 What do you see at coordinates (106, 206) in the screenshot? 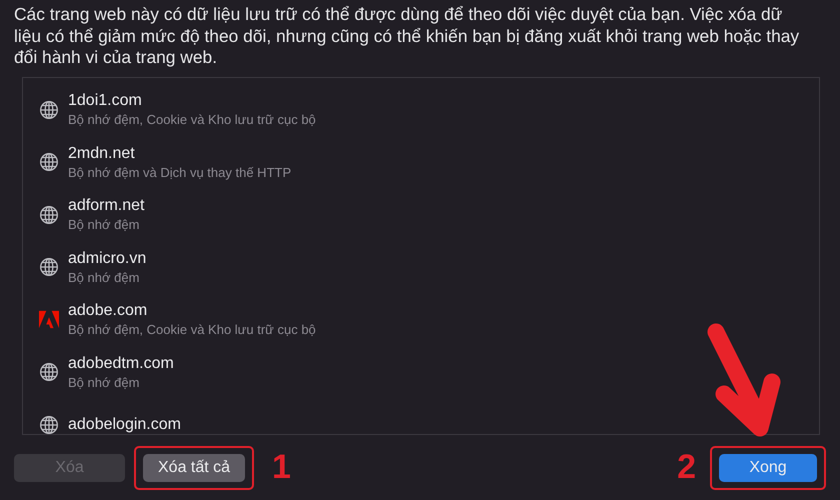
I see `domain-name: adform.net` at bounding box center [106, 206].